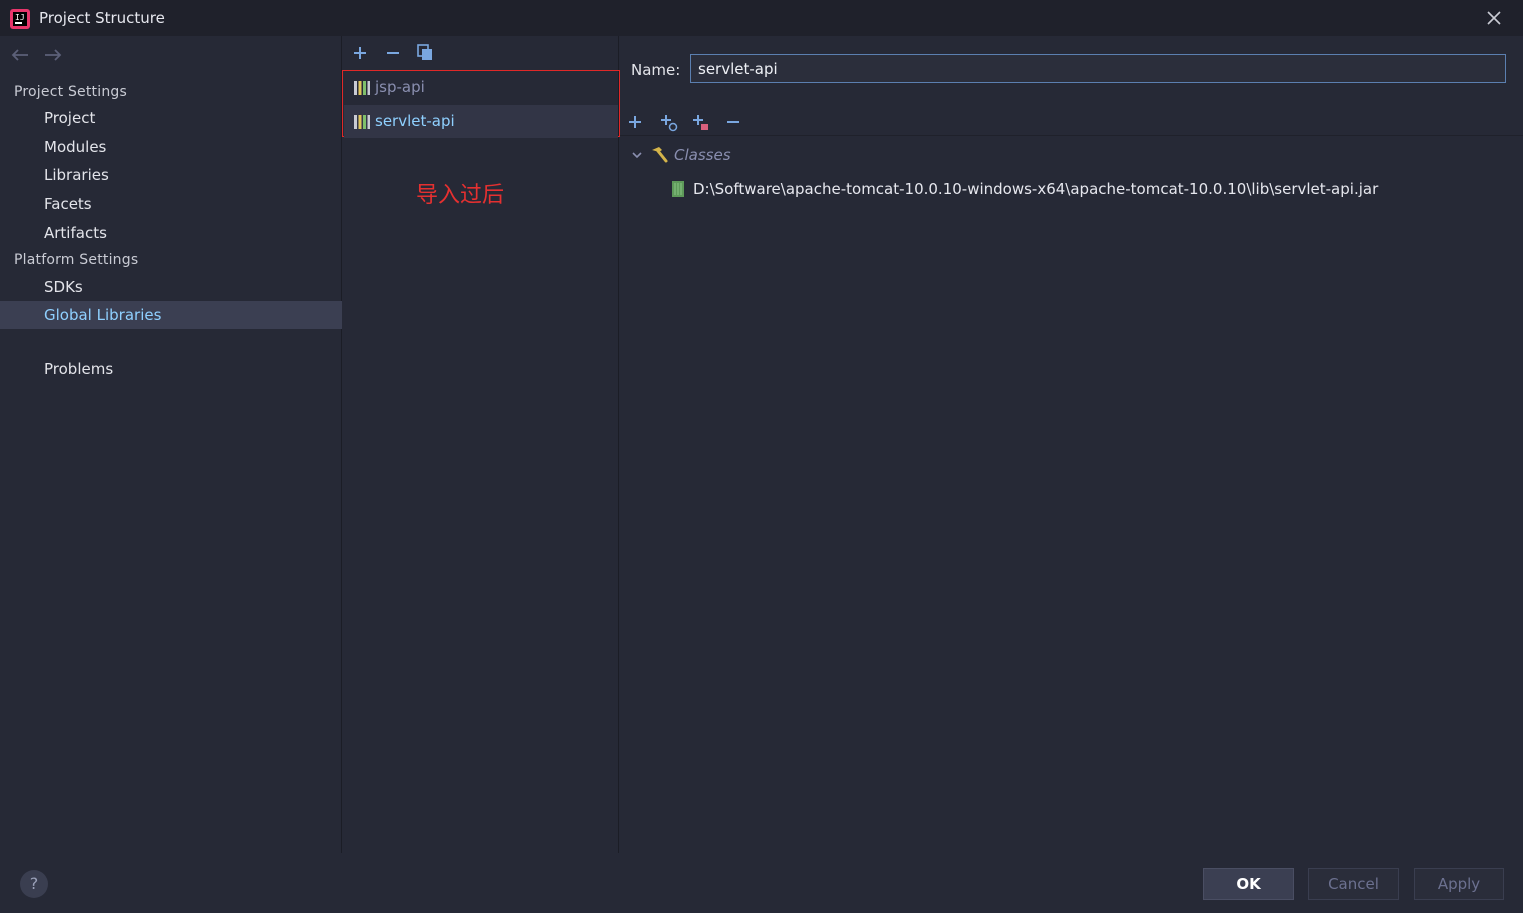  What do you see at coordinates (400, 87) in the screenshot?
I see `library-label: jsp-api` at bounding box center [400, 87].